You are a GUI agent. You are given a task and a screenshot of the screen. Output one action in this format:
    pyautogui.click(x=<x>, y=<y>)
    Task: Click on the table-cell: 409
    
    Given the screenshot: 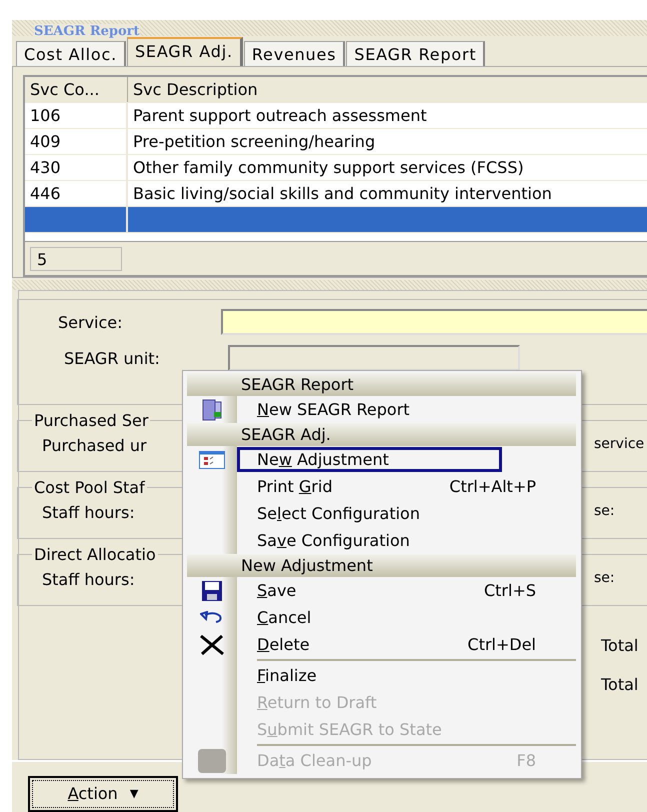 What is the action you would take?
    pyautogui.click(x=45, y=141)
    